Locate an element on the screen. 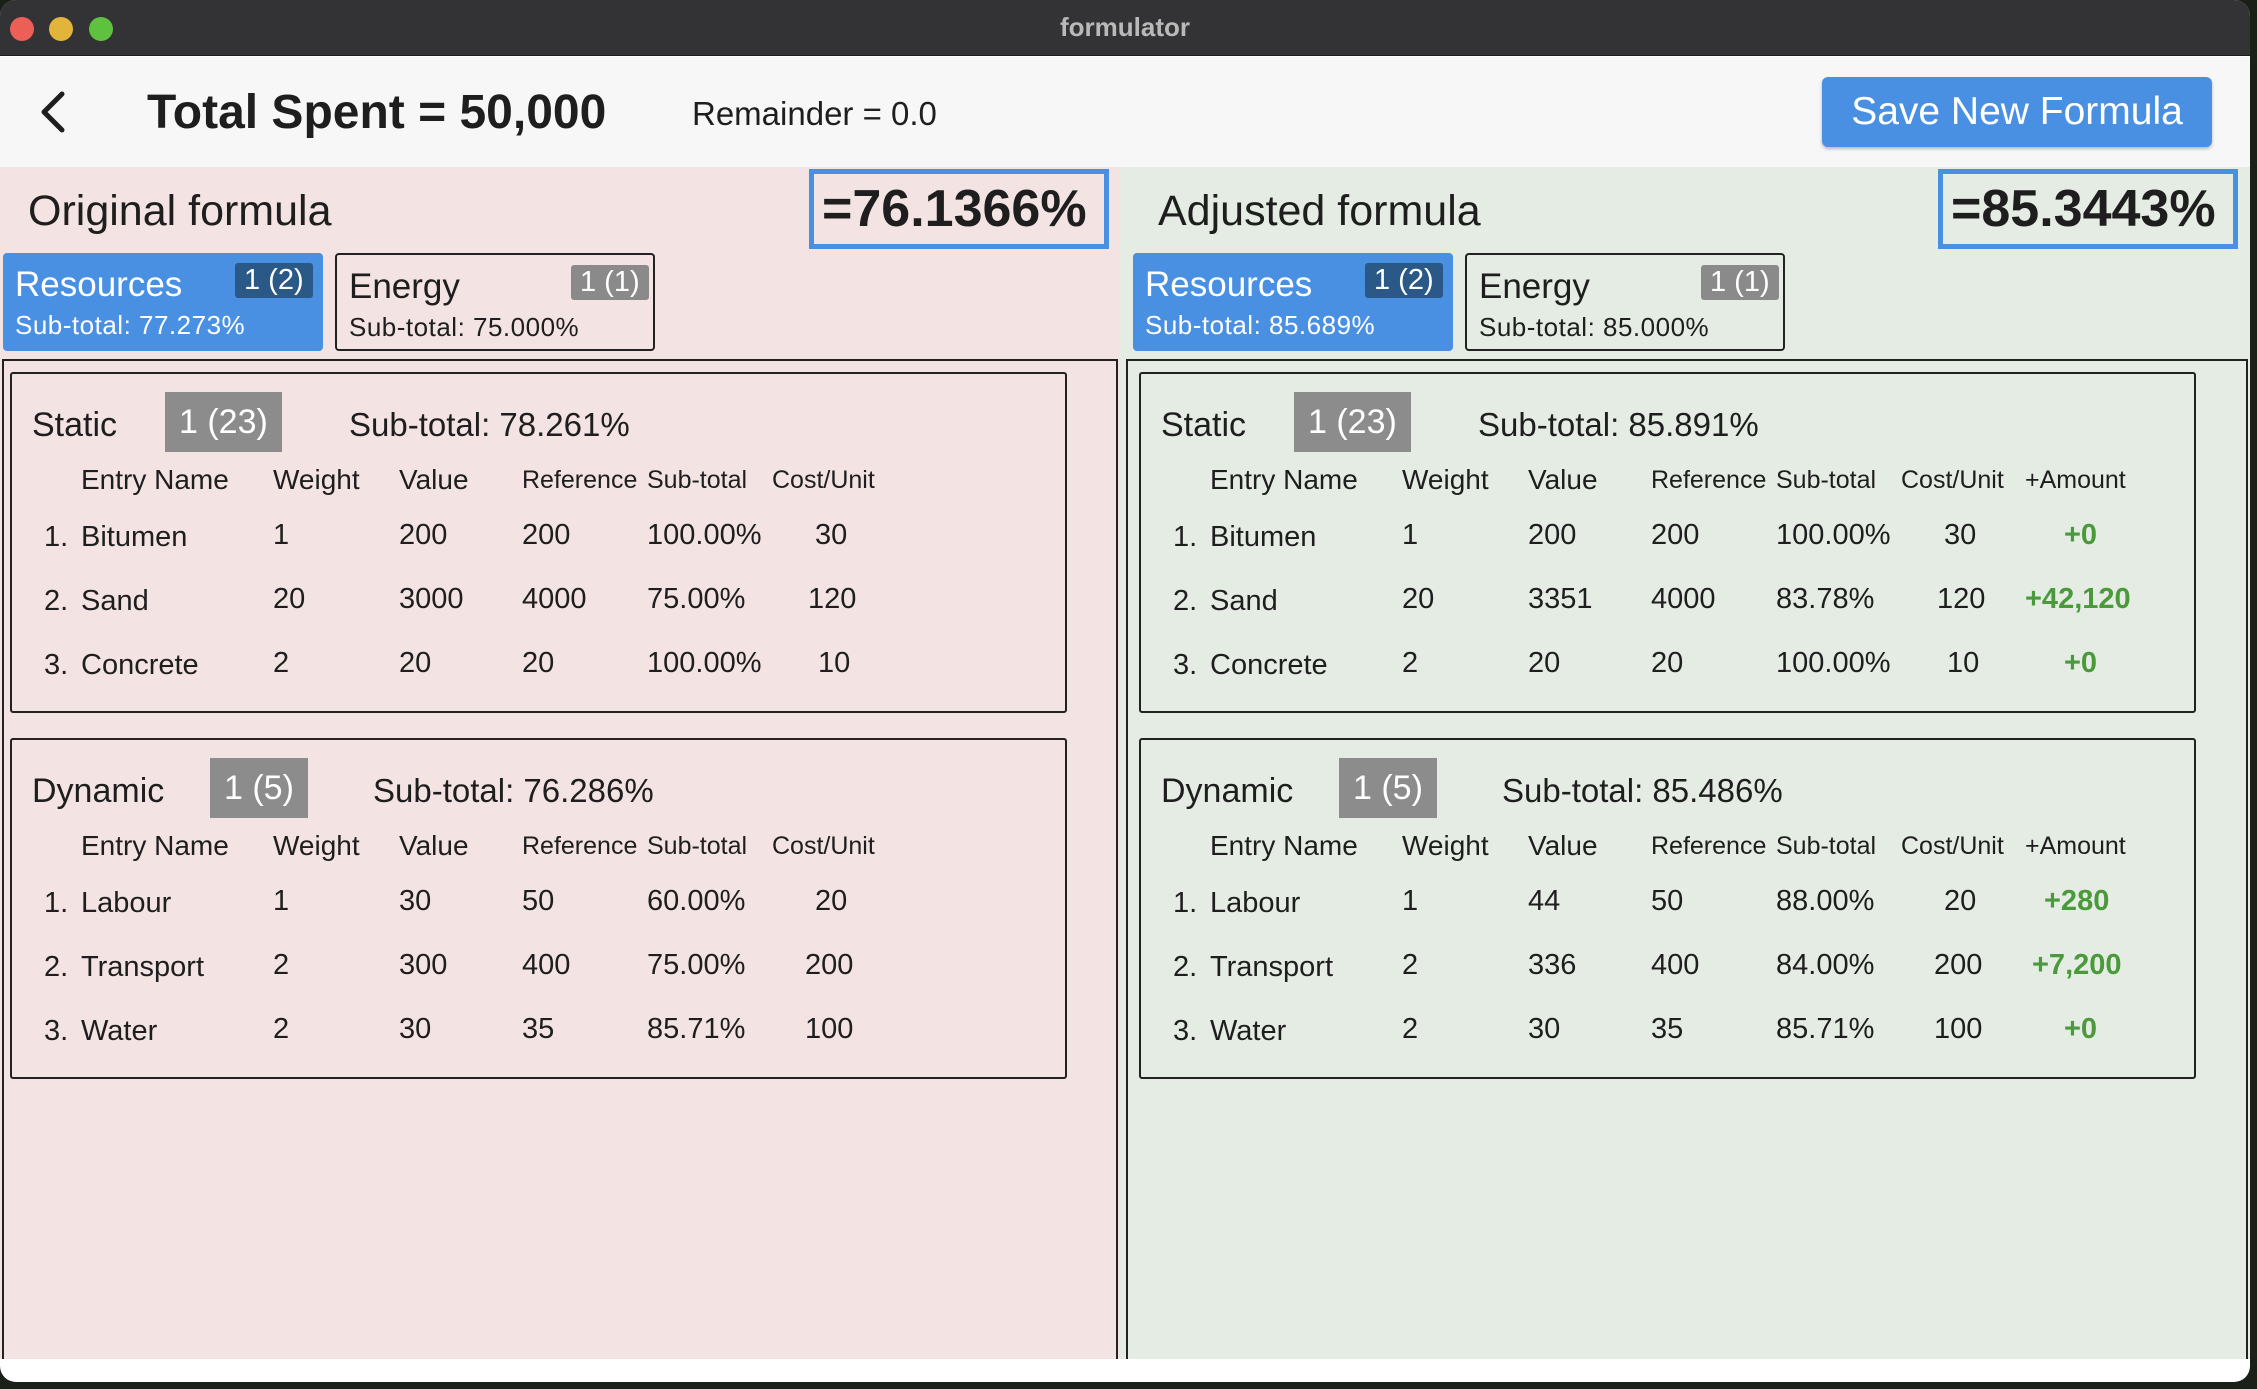 The image size is (2257, 1389). original-formula-value: =76.1366% is located at coordinates (959, 209).